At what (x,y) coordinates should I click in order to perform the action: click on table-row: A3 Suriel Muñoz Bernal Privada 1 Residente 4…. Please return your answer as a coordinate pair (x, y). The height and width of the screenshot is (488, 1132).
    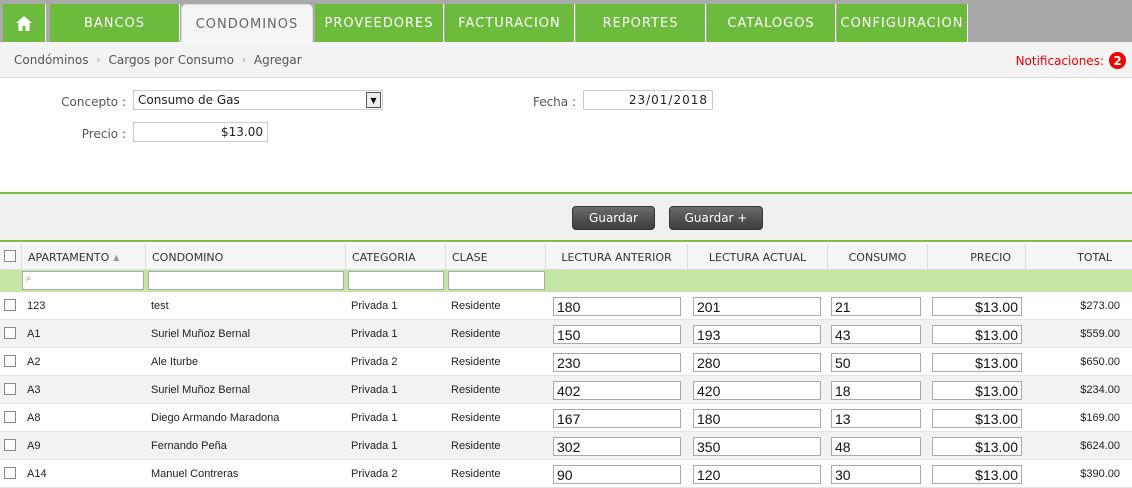
    Looking at the image, I should click on (566, 390).